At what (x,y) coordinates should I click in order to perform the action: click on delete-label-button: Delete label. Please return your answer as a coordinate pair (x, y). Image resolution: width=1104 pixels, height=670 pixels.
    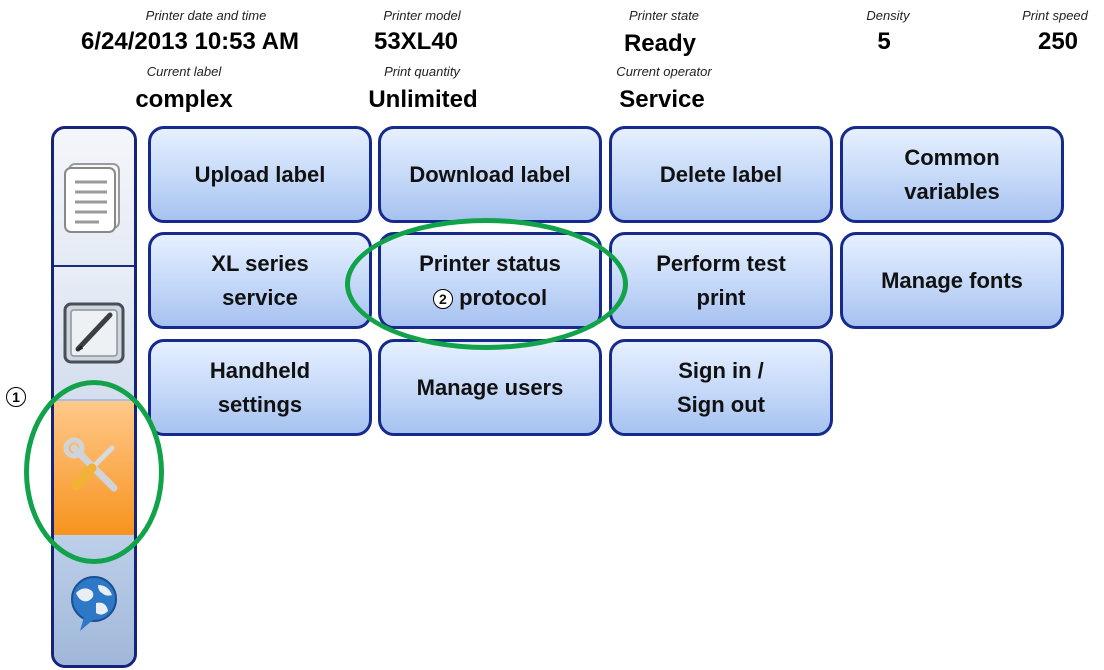
    Looking at the image, I should click on (721, 174).